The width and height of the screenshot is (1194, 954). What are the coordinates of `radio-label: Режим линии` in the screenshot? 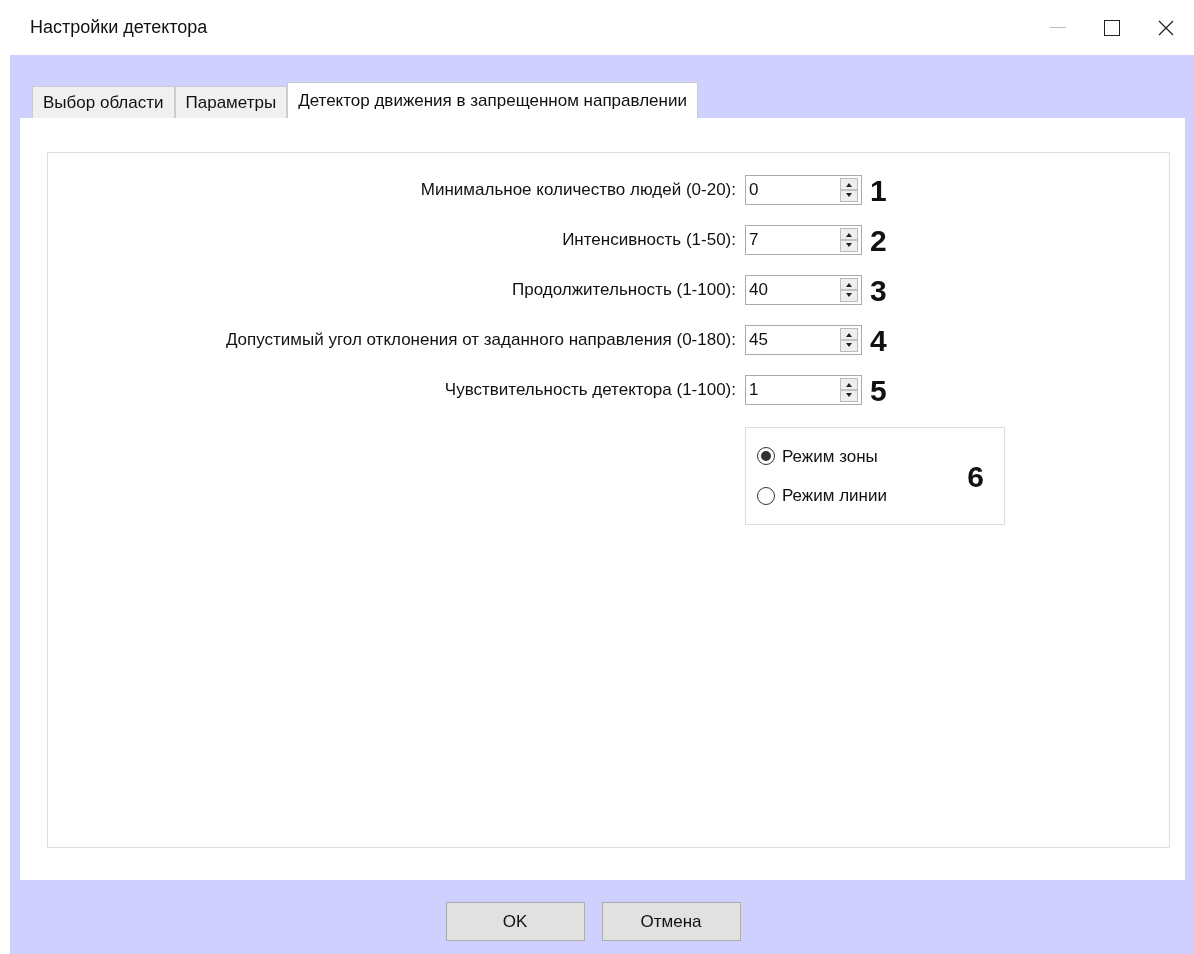 It's located at (834, 496).